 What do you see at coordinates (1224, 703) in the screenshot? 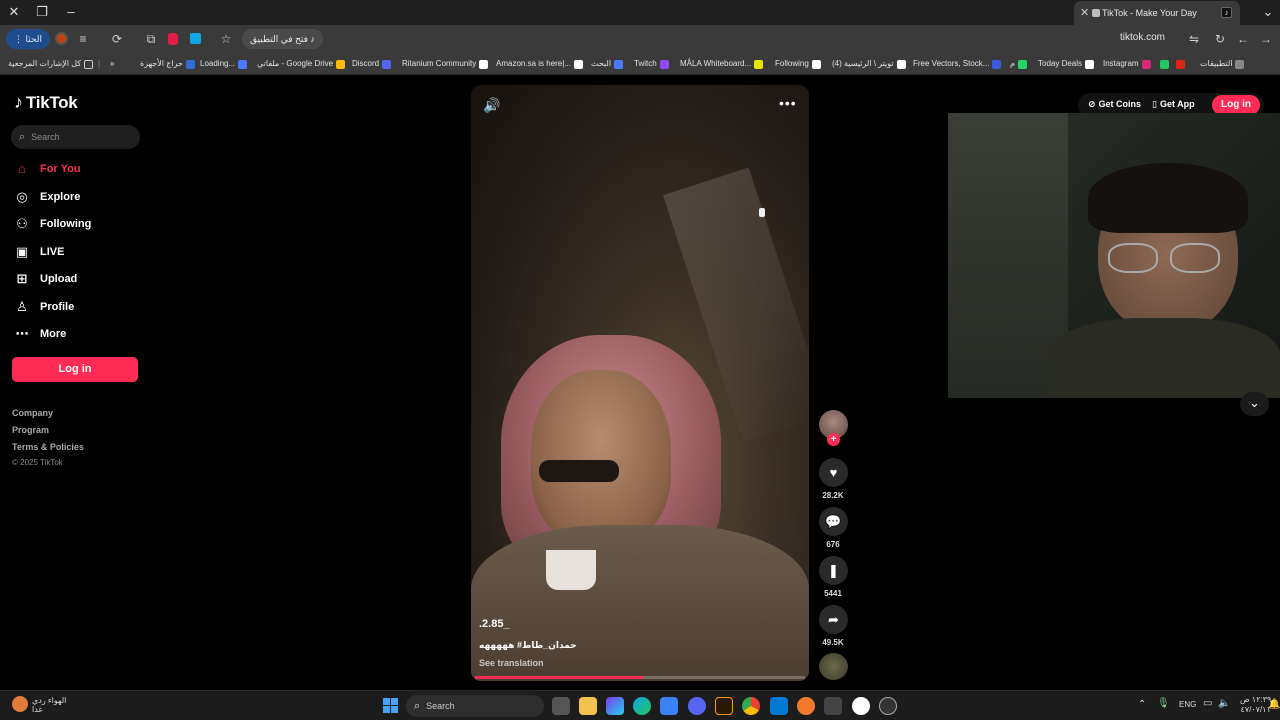
I see `speaker-icon: 🔈` at bounding box center [1224, 703].